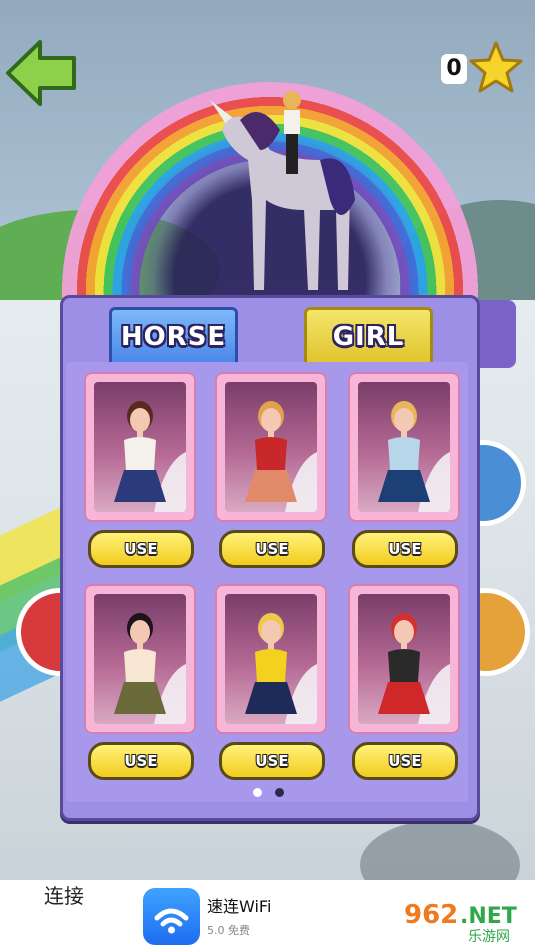 The image size is (535, 951). I want to click on tab-girl: GIRL, so click(368, 337).